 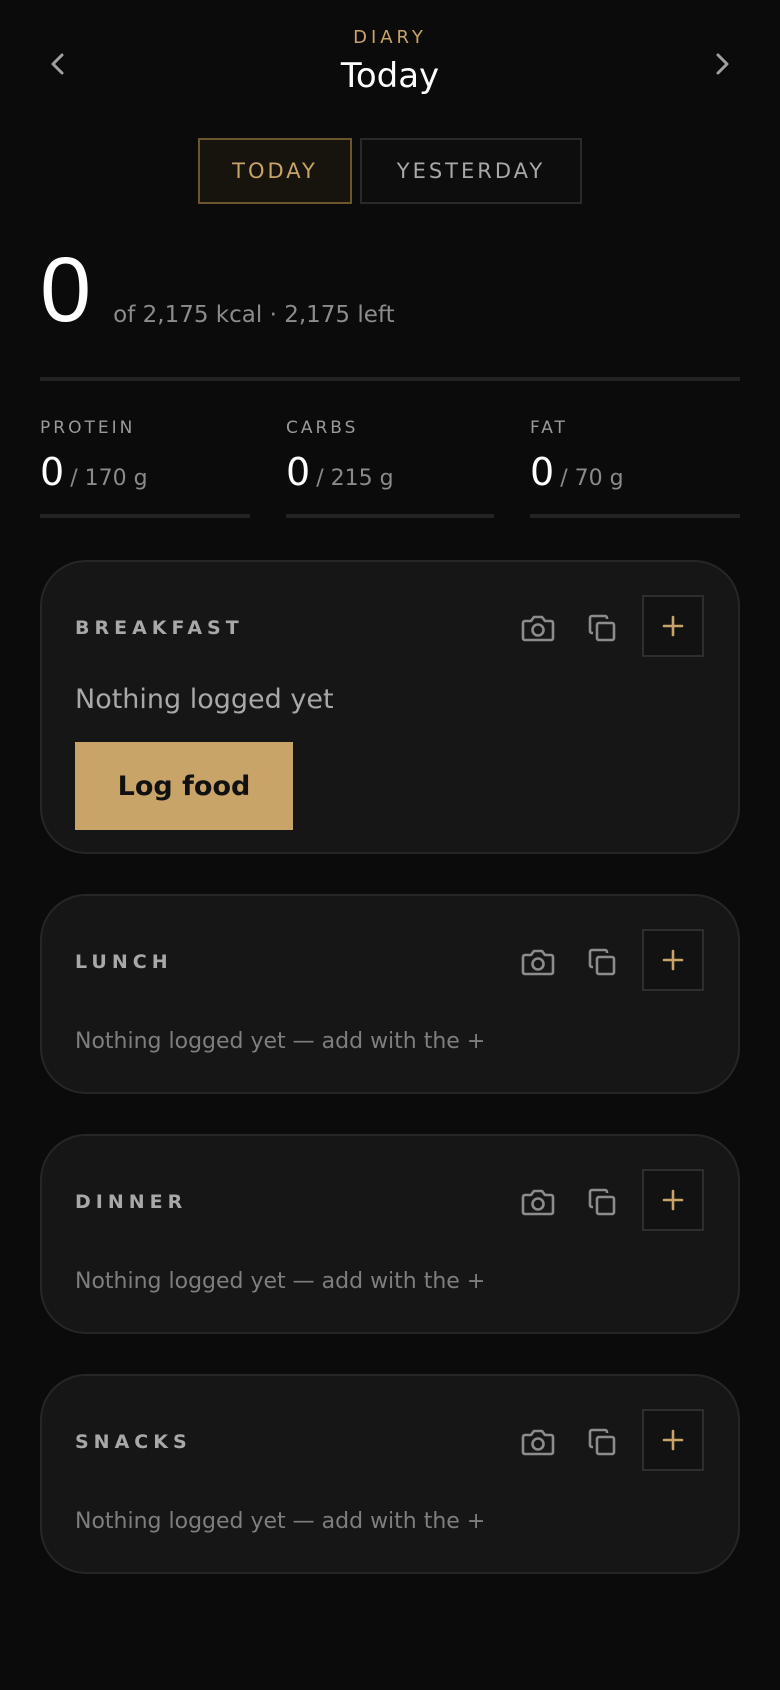 I want to click on macro-fat: FAT 0 / 70 g, so click(x=635, y=468).